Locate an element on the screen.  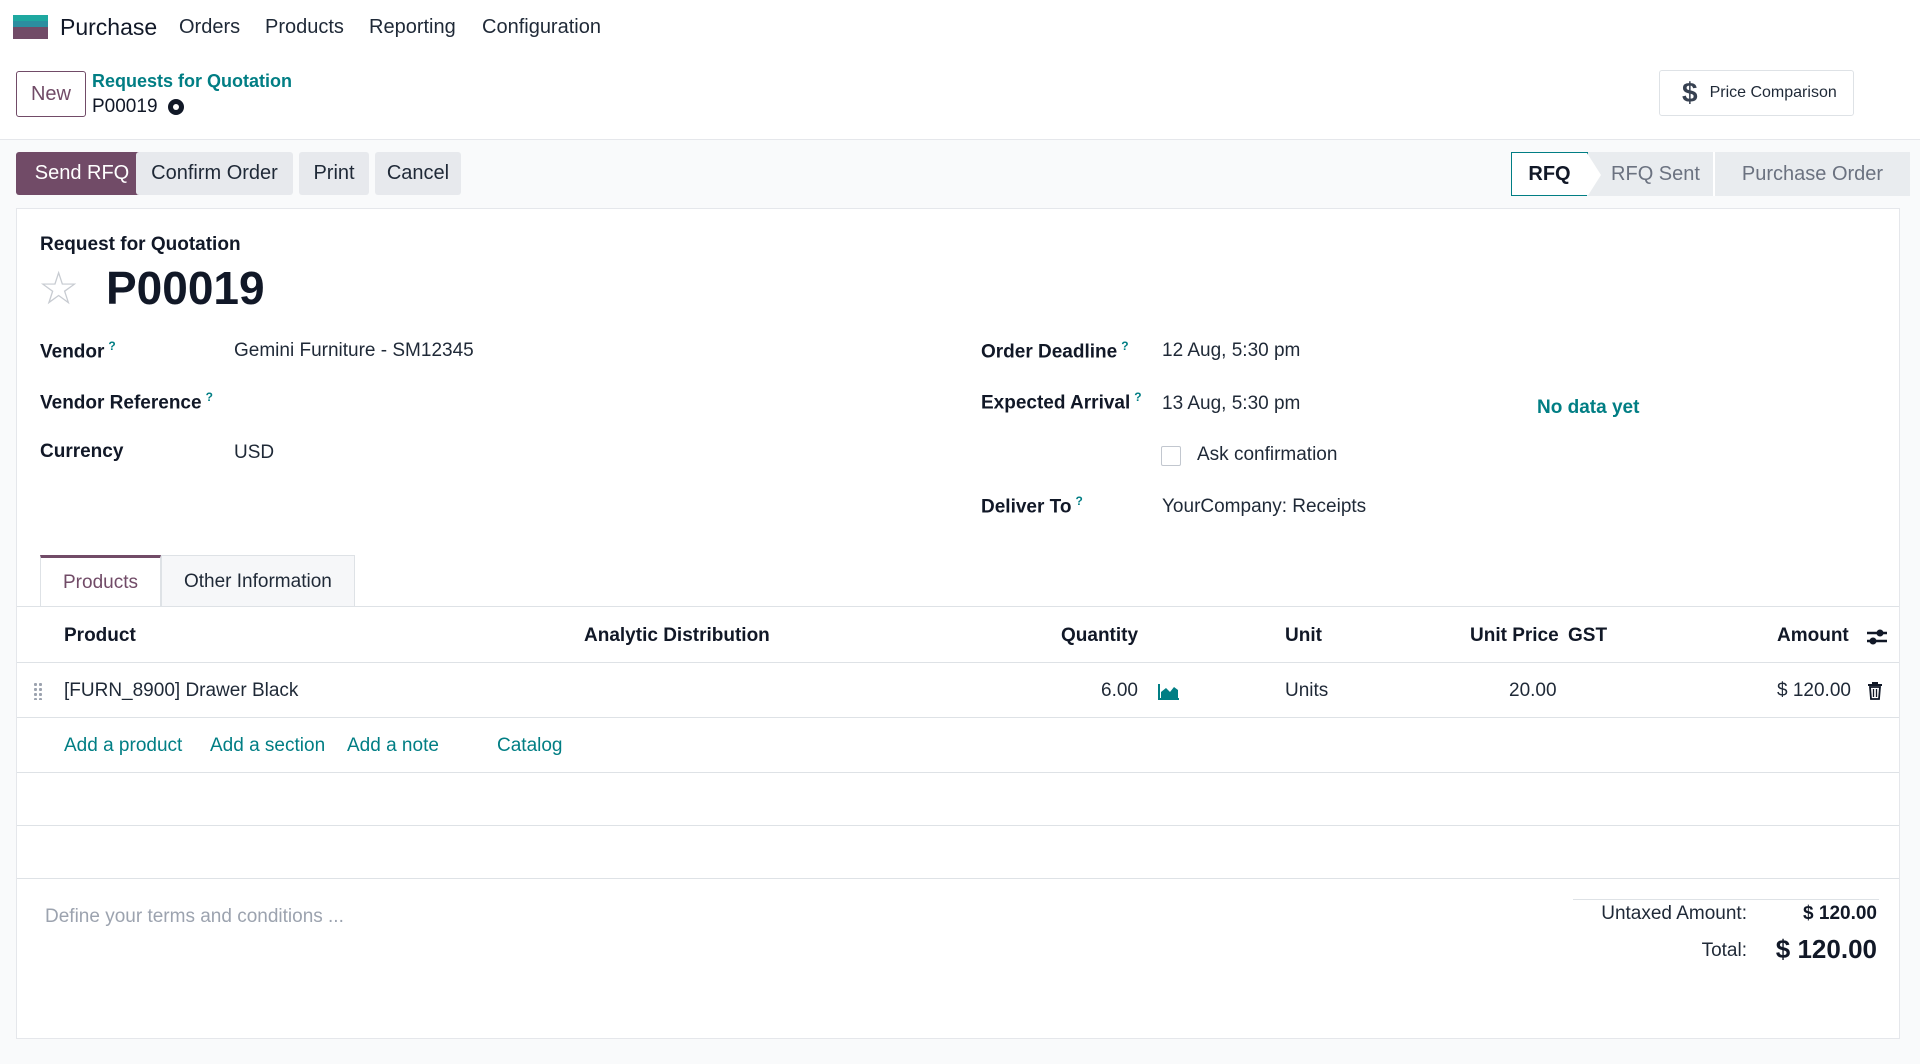
confirm-order-button: Confirm Order is located at coordinates (214, 173).